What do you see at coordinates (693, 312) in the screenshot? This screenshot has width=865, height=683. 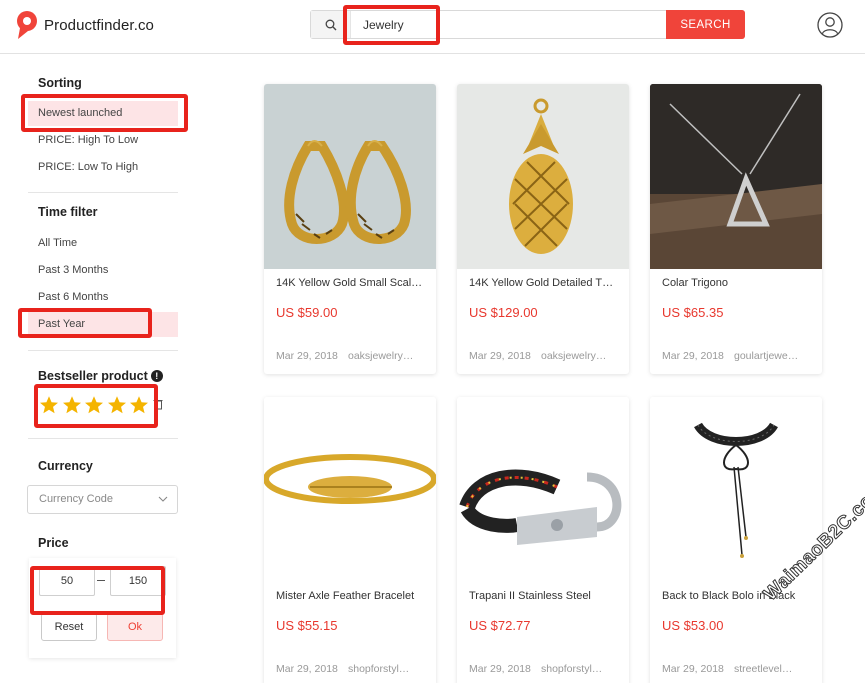 I see `product-price: US $65.35` at bounding box center [693, 312].